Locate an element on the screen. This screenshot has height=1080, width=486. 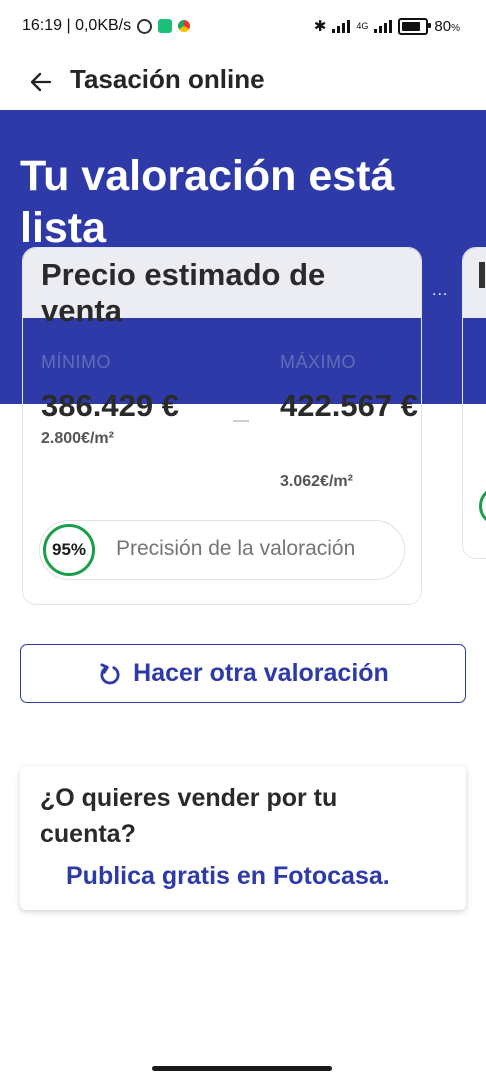
back-button is located at coordinates (41, 82).